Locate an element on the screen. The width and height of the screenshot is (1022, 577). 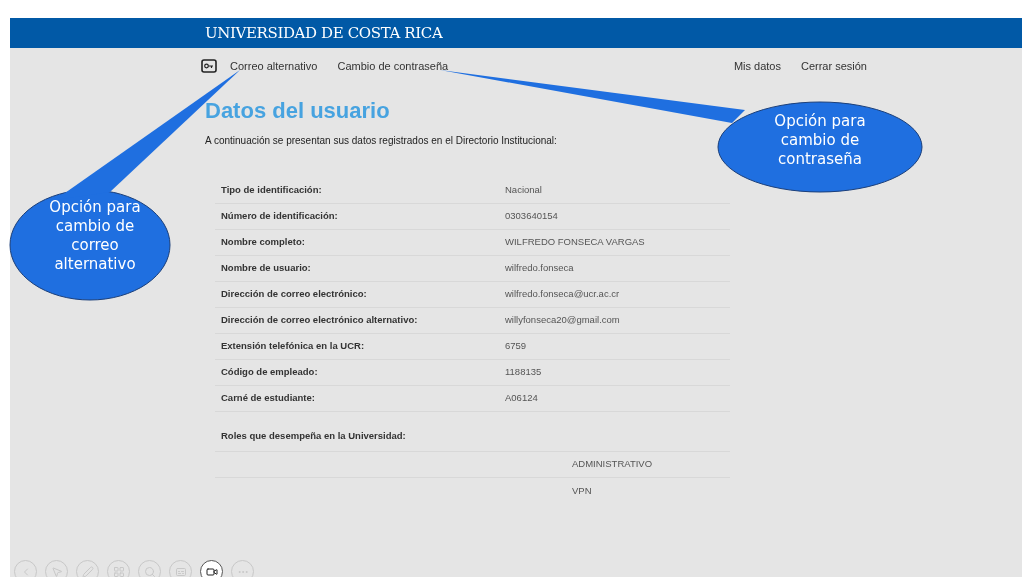
field-label: Nombre de usuario: is located at coordinates (266, 268).